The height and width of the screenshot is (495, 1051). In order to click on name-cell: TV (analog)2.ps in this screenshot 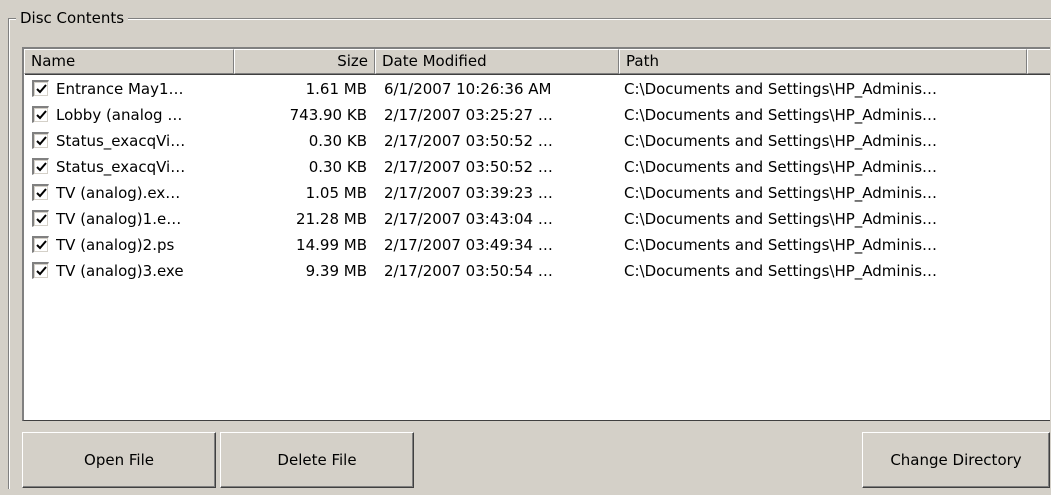, I will do `click(141, 245)`.